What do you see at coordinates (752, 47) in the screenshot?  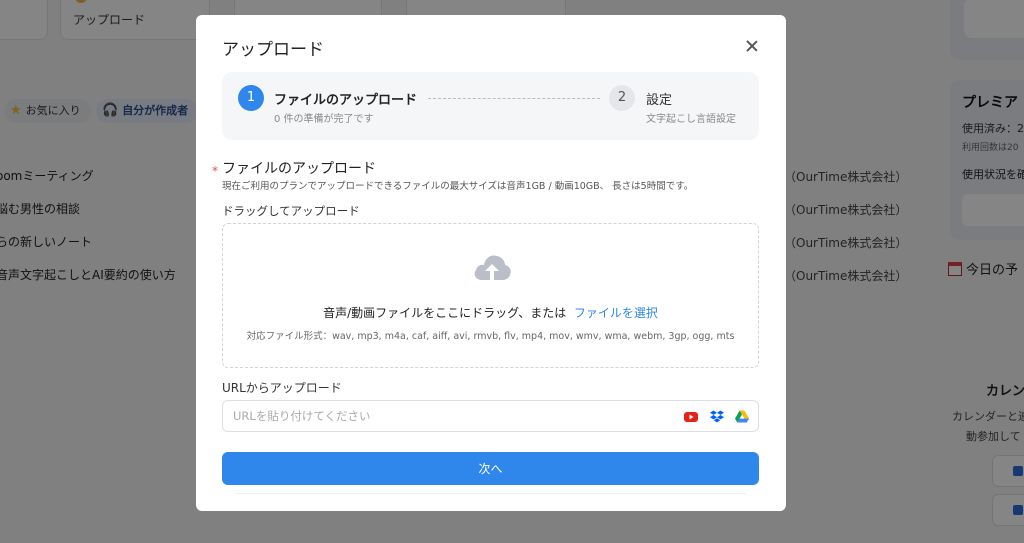 I see `close-icon` at bounding box center [752, 47].